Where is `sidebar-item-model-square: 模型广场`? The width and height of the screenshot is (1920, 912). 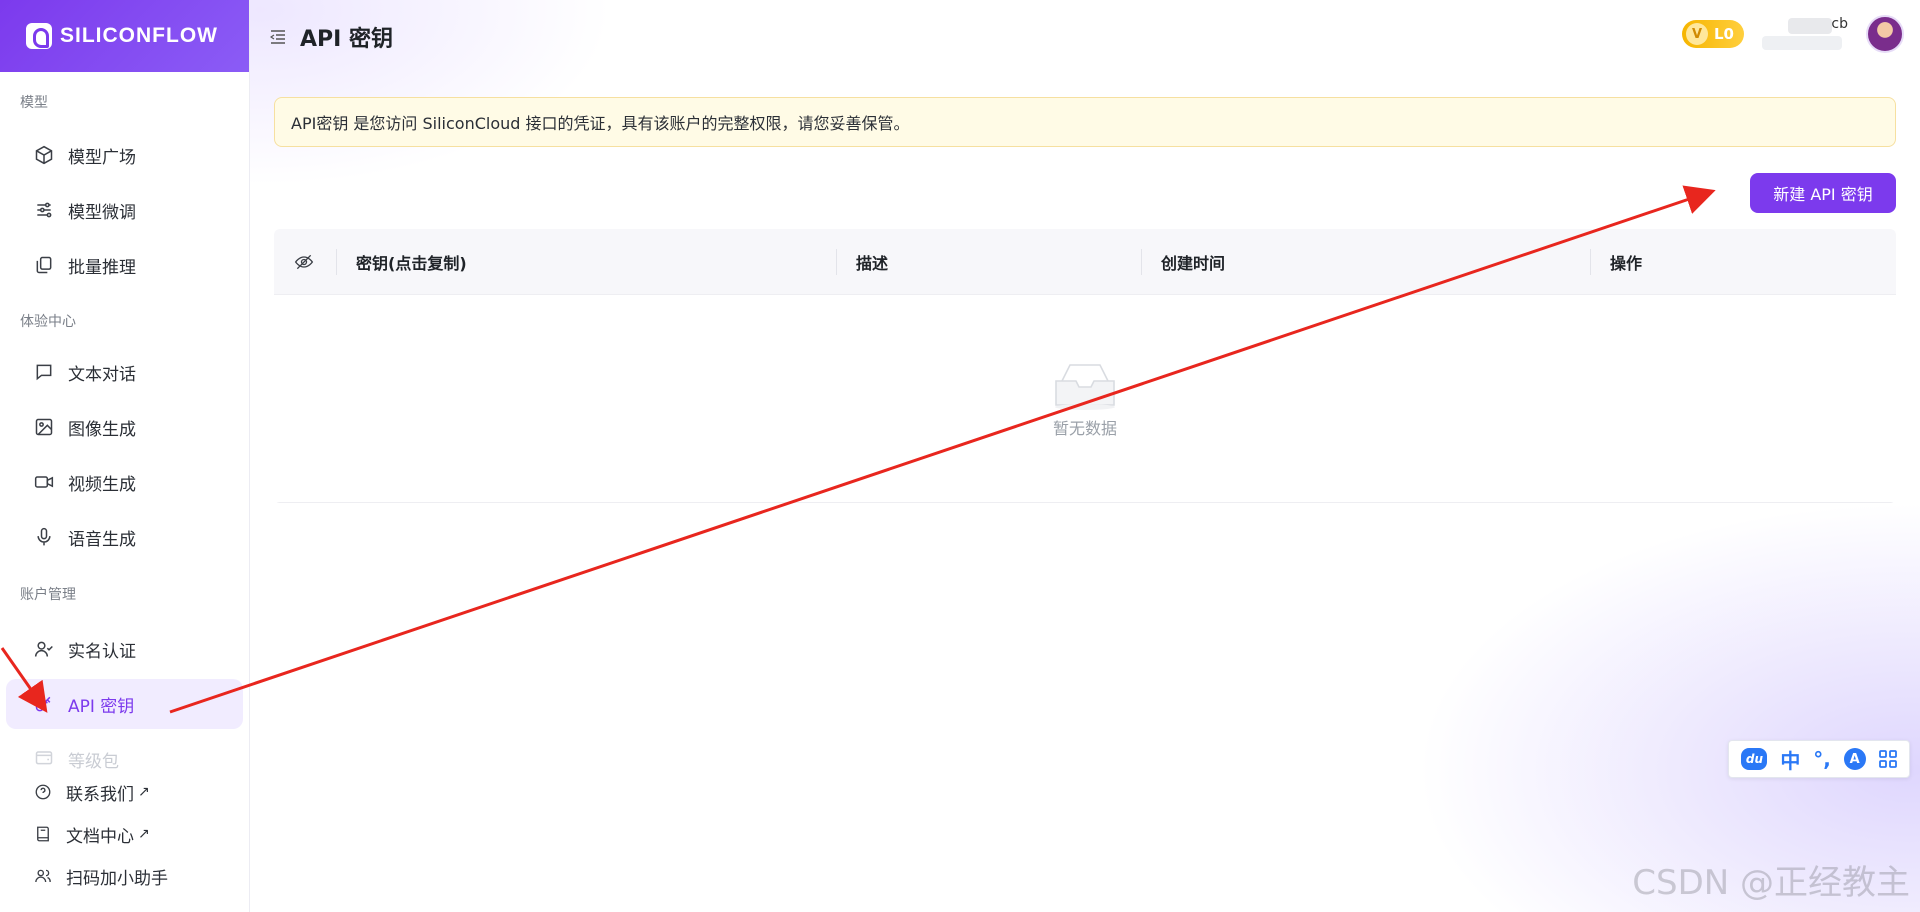 sidebar-item-model-square: 模型广场 is located at coordinates (124, 155).